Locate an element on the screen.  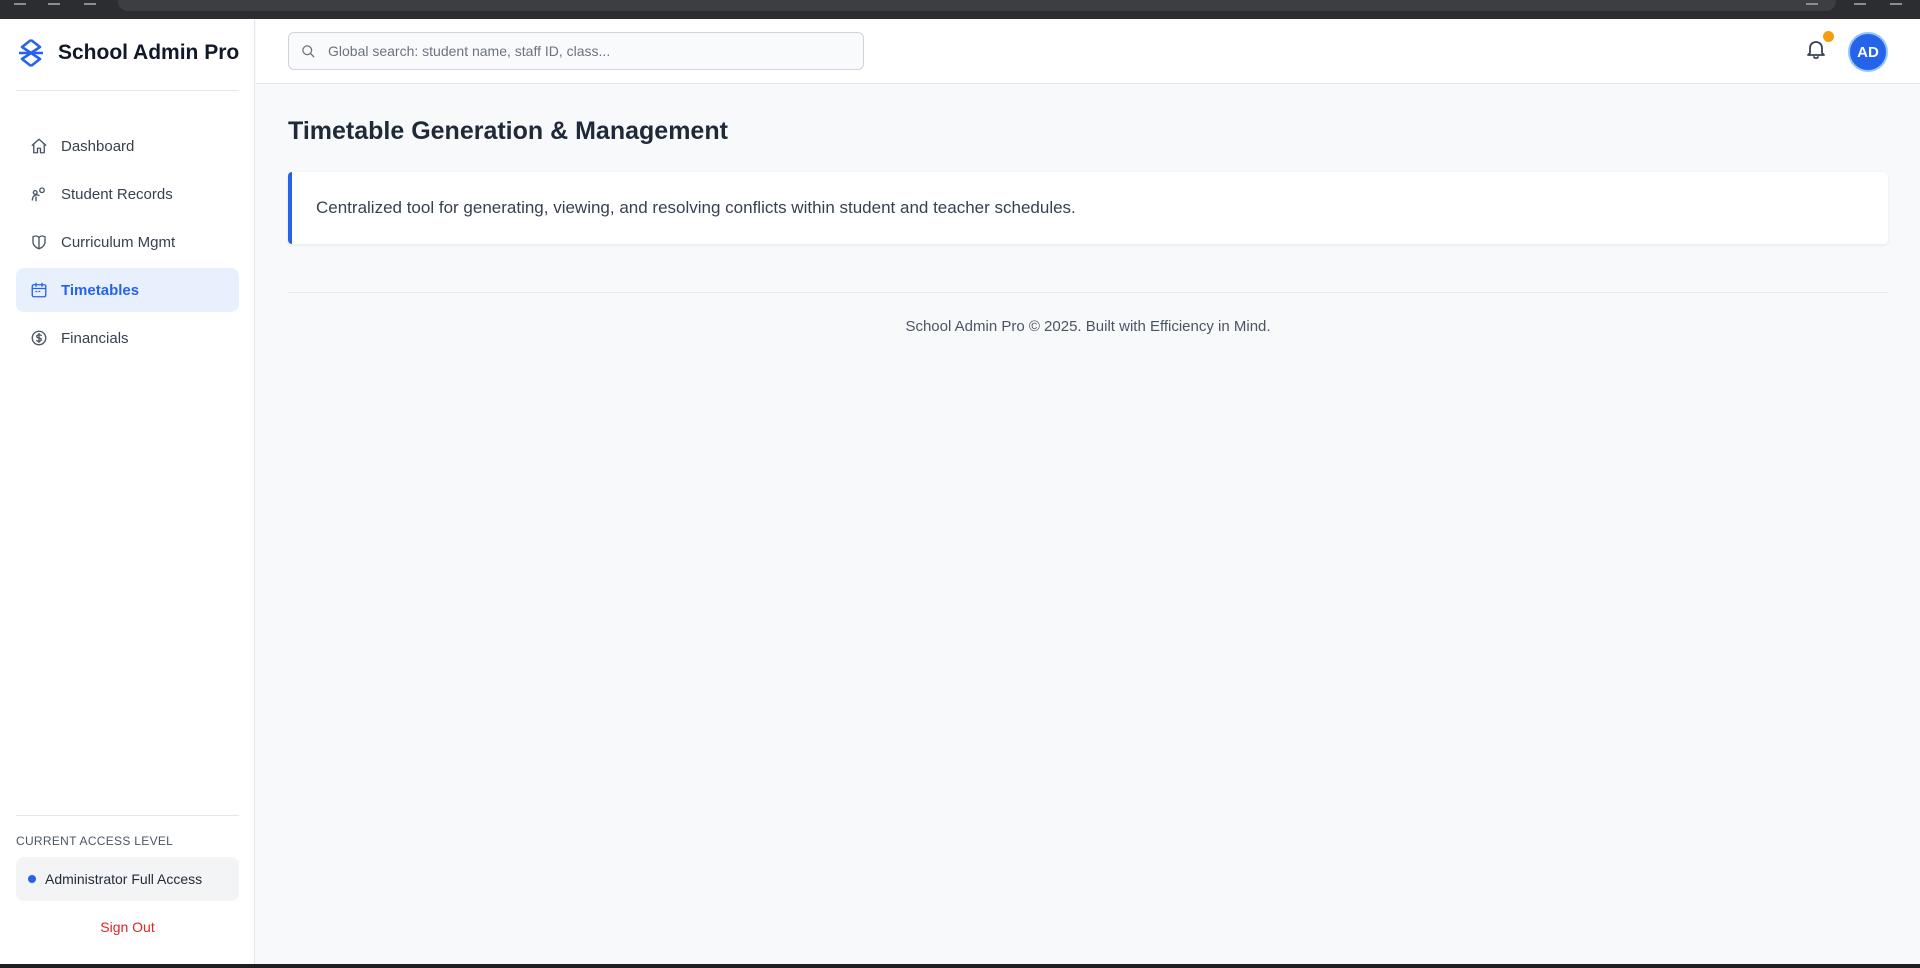
sign-out-button: Sign Out is located at coordinates (127, 927).